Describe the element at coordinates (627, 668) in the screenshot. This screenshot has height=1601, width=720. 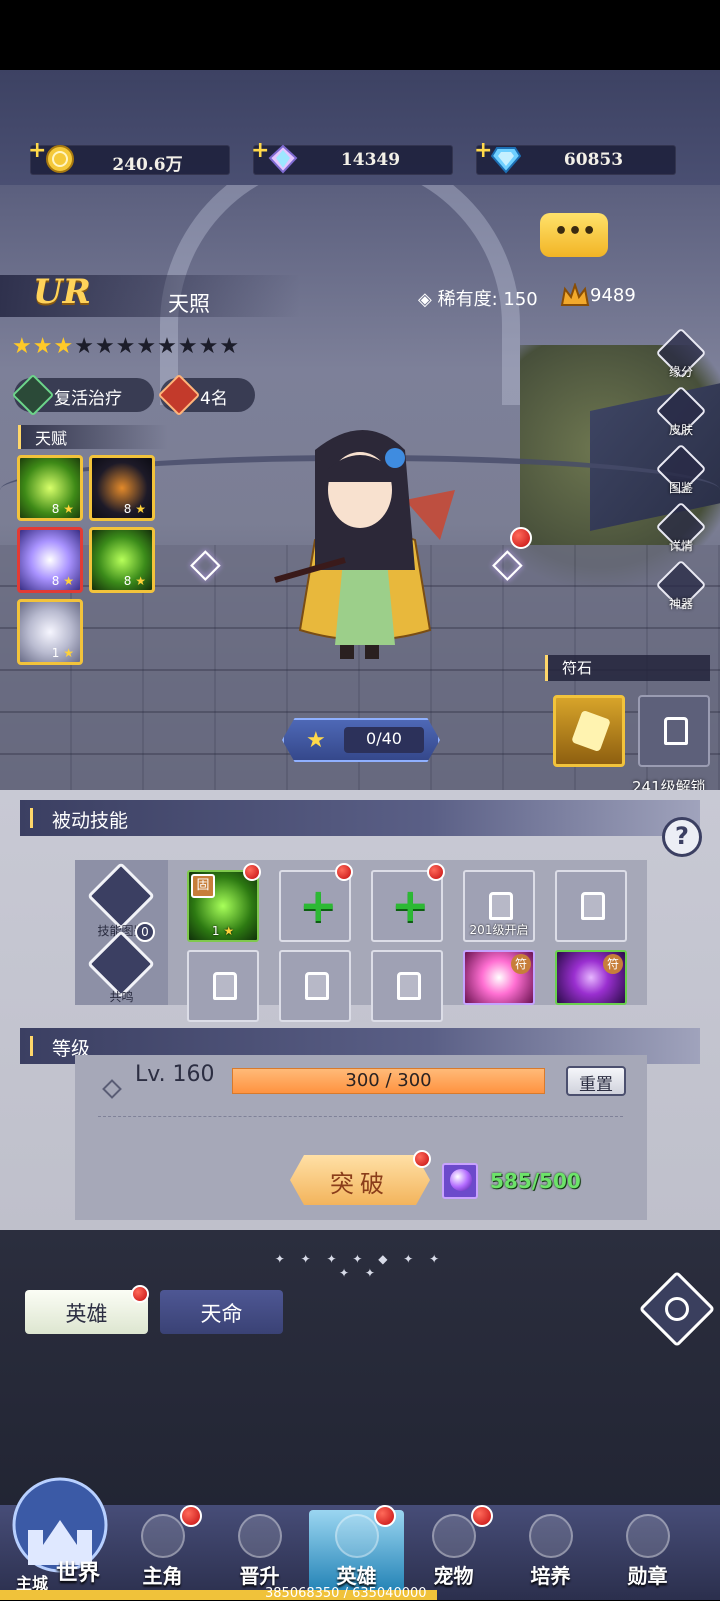
I see `rune-label: 符石` at that location.